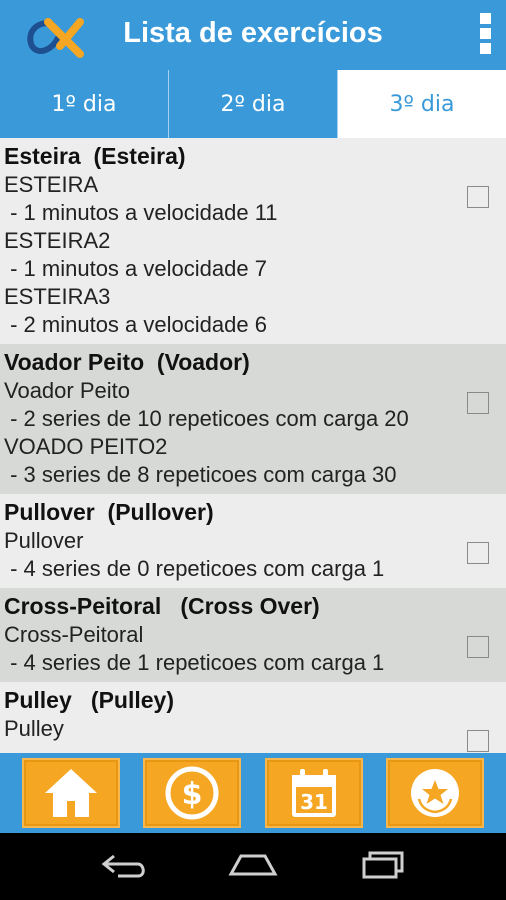  Describe the element at coordinates (51, 184) in the screenshot. I see `exercise-line: ESTEIRA` at that location.